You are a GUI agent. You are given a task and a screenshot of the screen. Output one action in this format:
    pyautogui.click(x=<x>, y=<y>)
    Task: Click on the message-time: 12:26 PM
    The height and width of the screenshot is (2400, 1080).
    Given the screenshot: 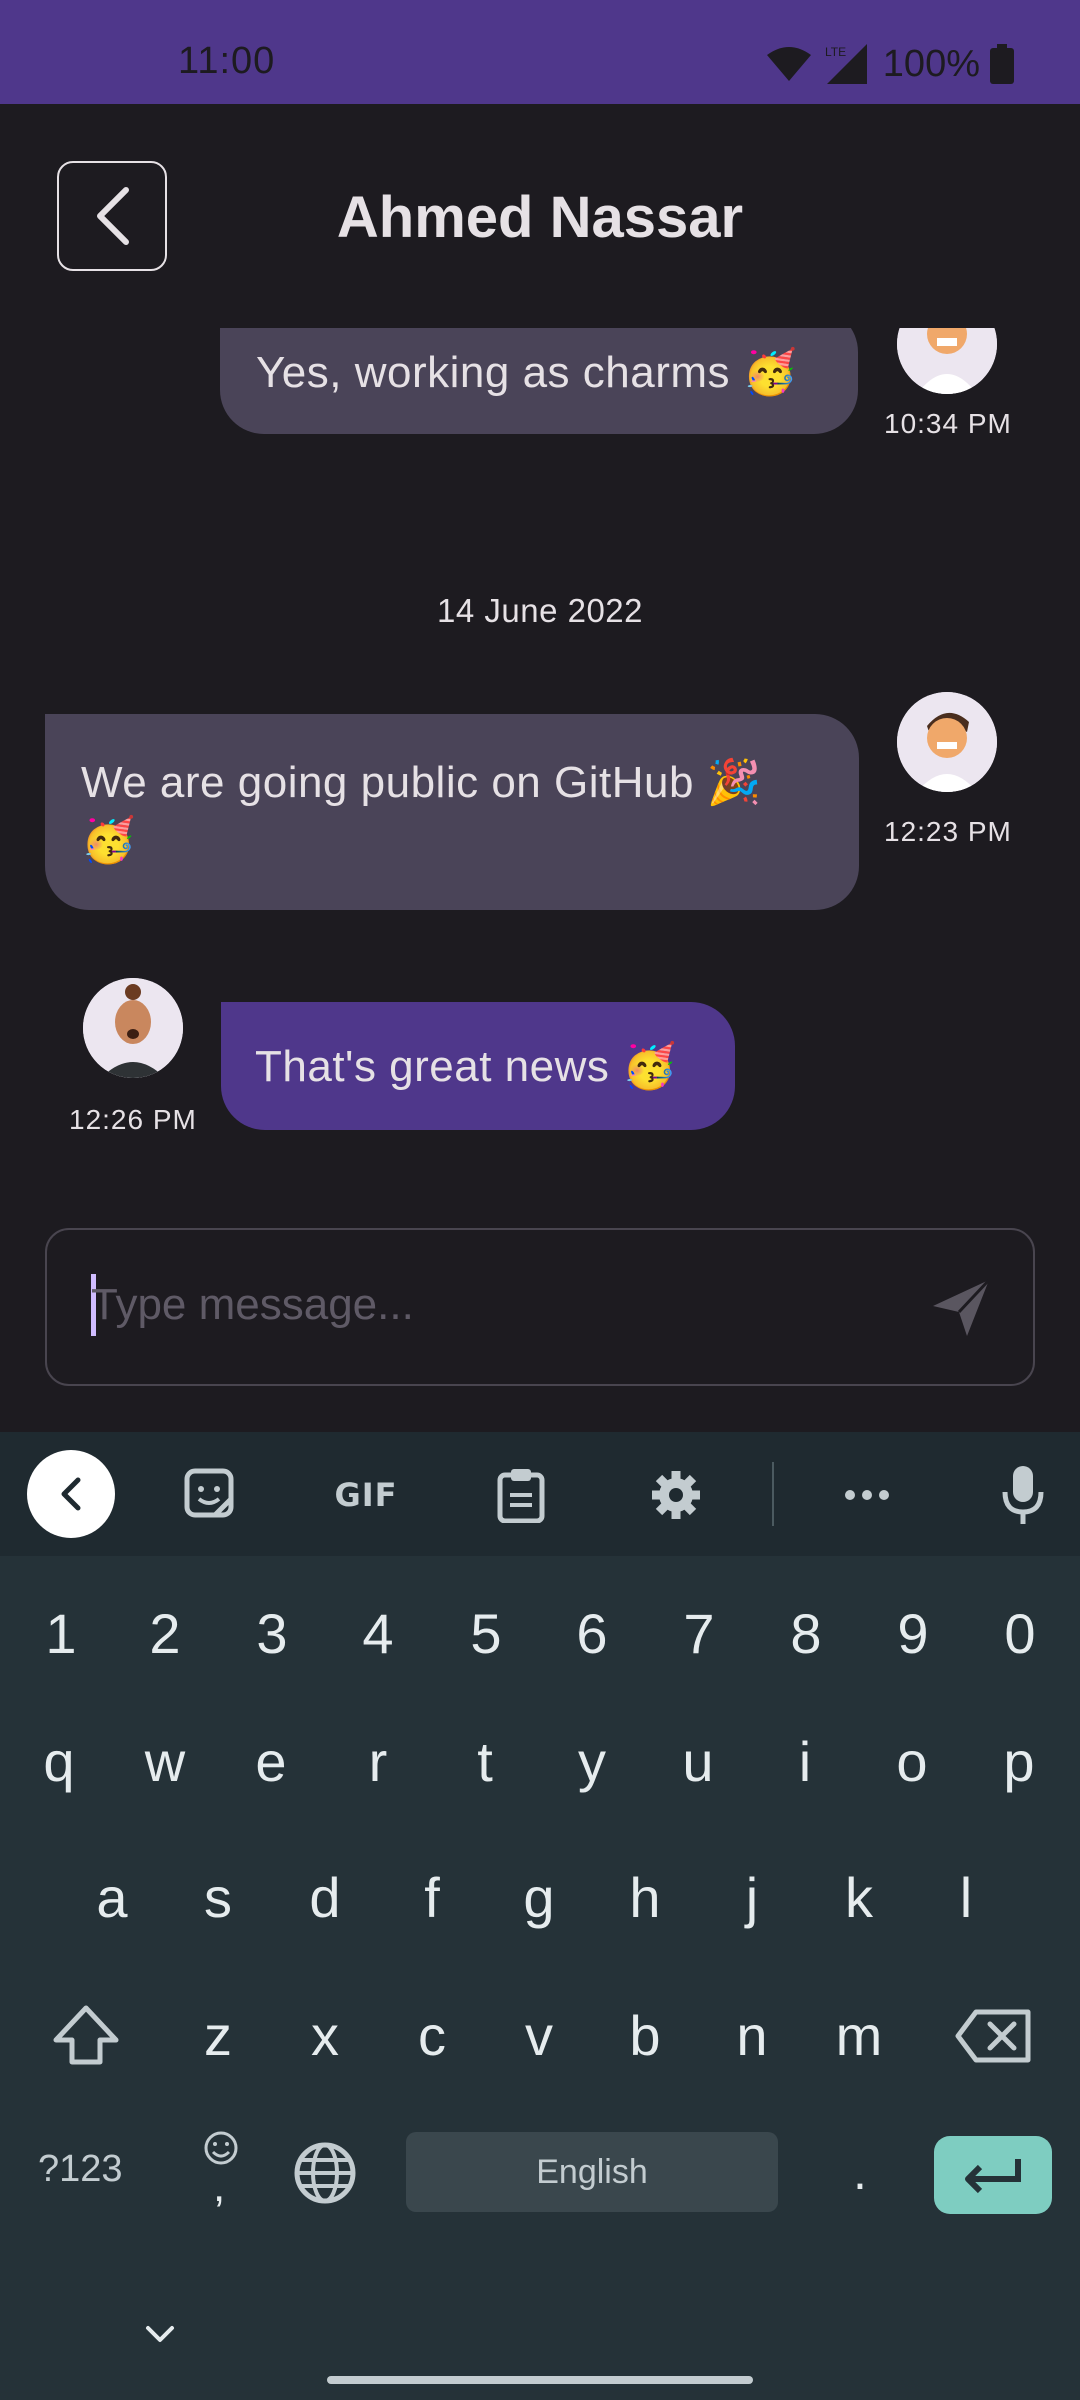 What is the action you would take?
    pyautogui.click(x=133, y=1119)
    